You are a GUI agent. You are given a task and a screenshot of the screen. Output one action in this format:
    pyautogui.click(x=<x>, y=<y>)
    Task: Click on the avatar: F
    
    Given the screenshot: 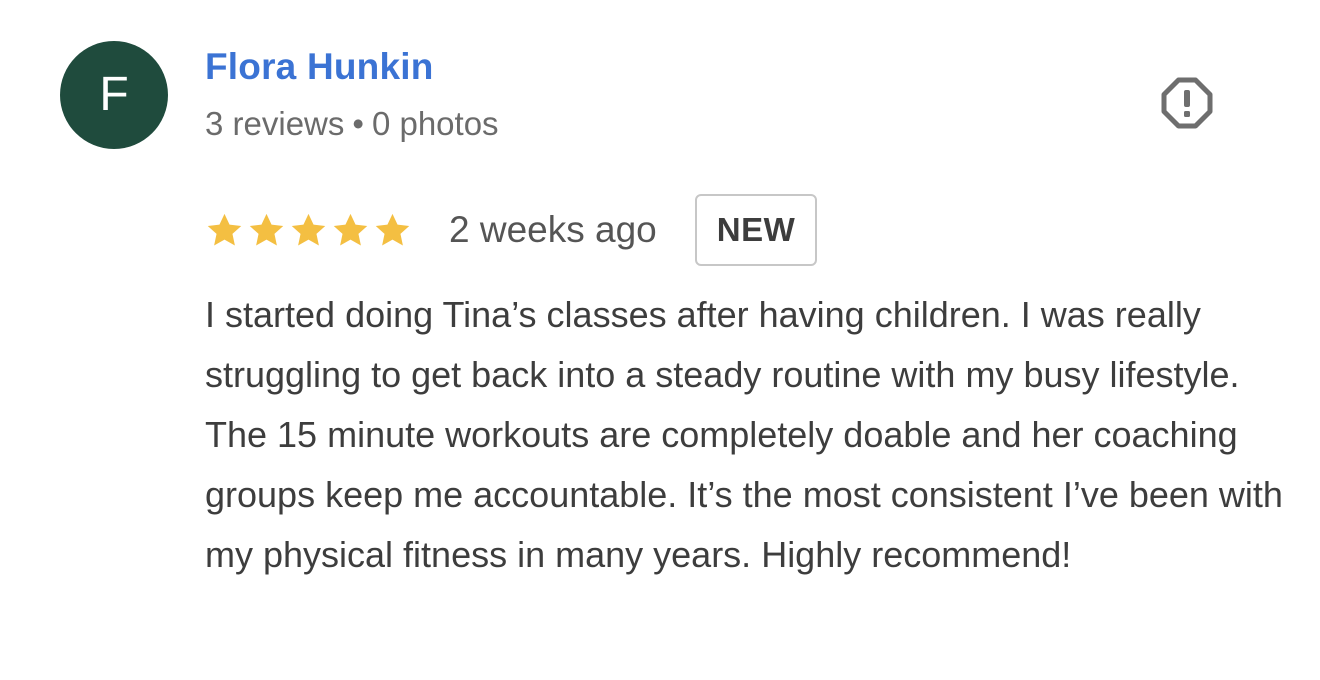 What is the action you would take?
    pyautogui.click(x=114, y=95)
    